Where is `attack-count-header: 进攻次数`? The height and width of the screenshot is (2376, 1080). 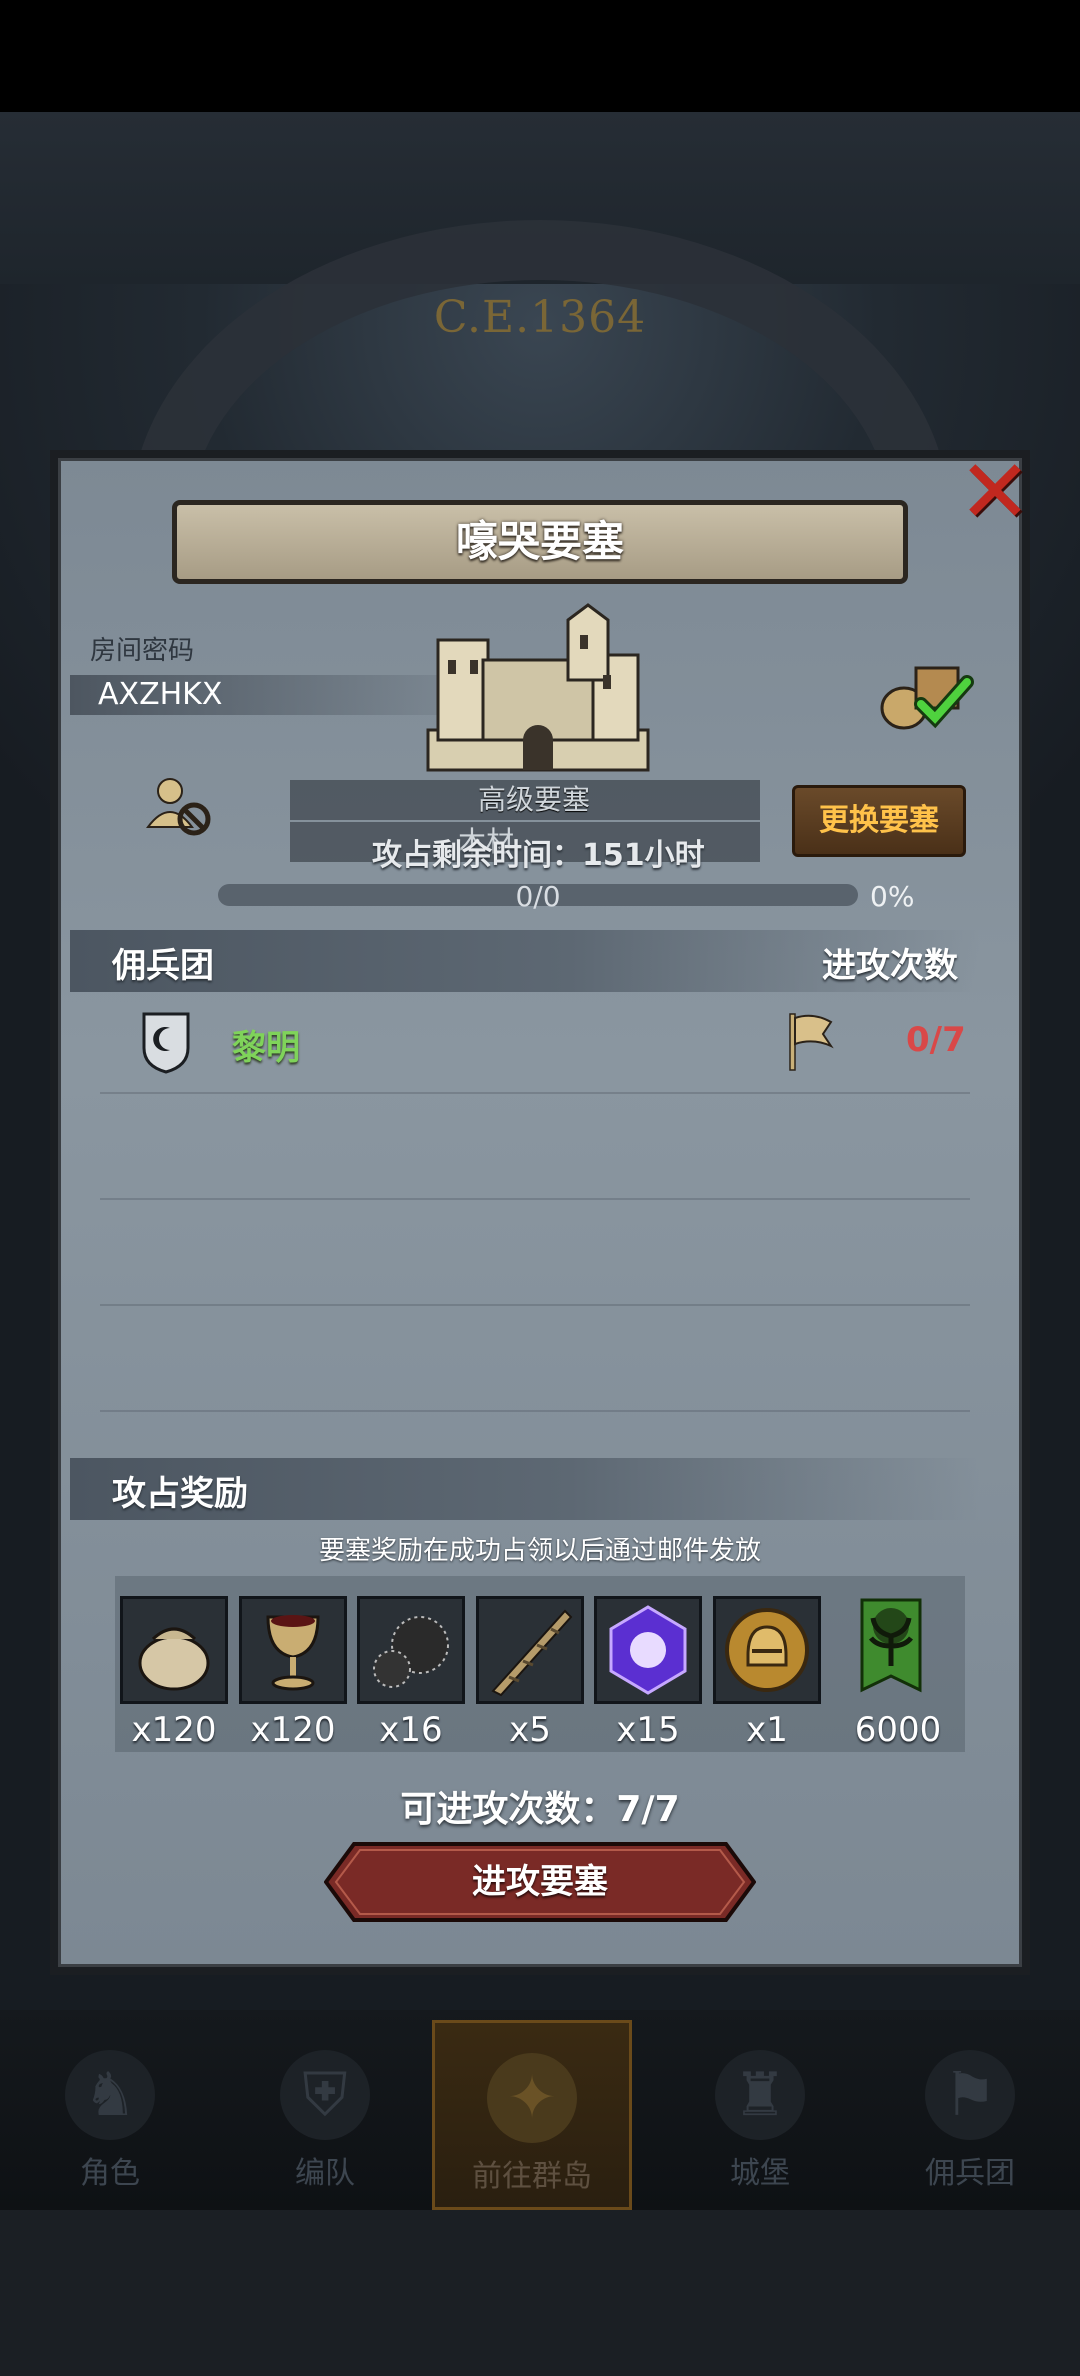
attack-count-header: 进攻次数 is located at coordinates (890, 966).